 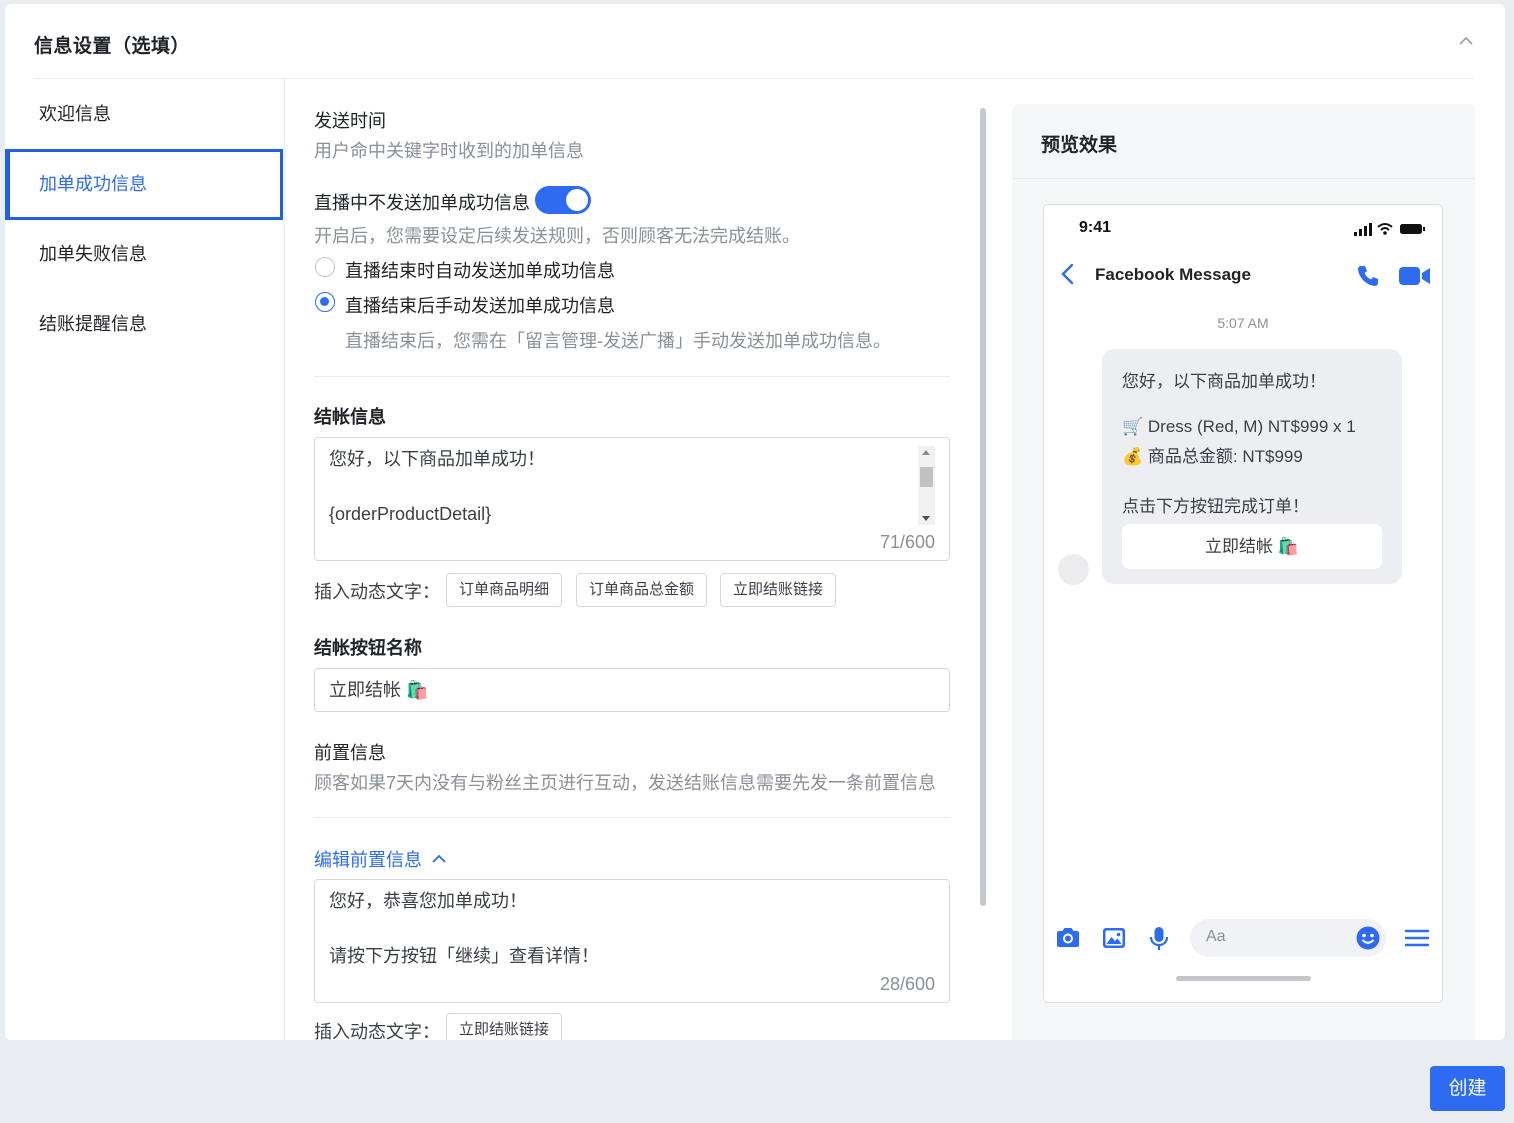 What do you see at coordinates (1173, 274) in the screenshot?
I see `messenger-title: Facebook Message` at bounding box center [1173, 274].